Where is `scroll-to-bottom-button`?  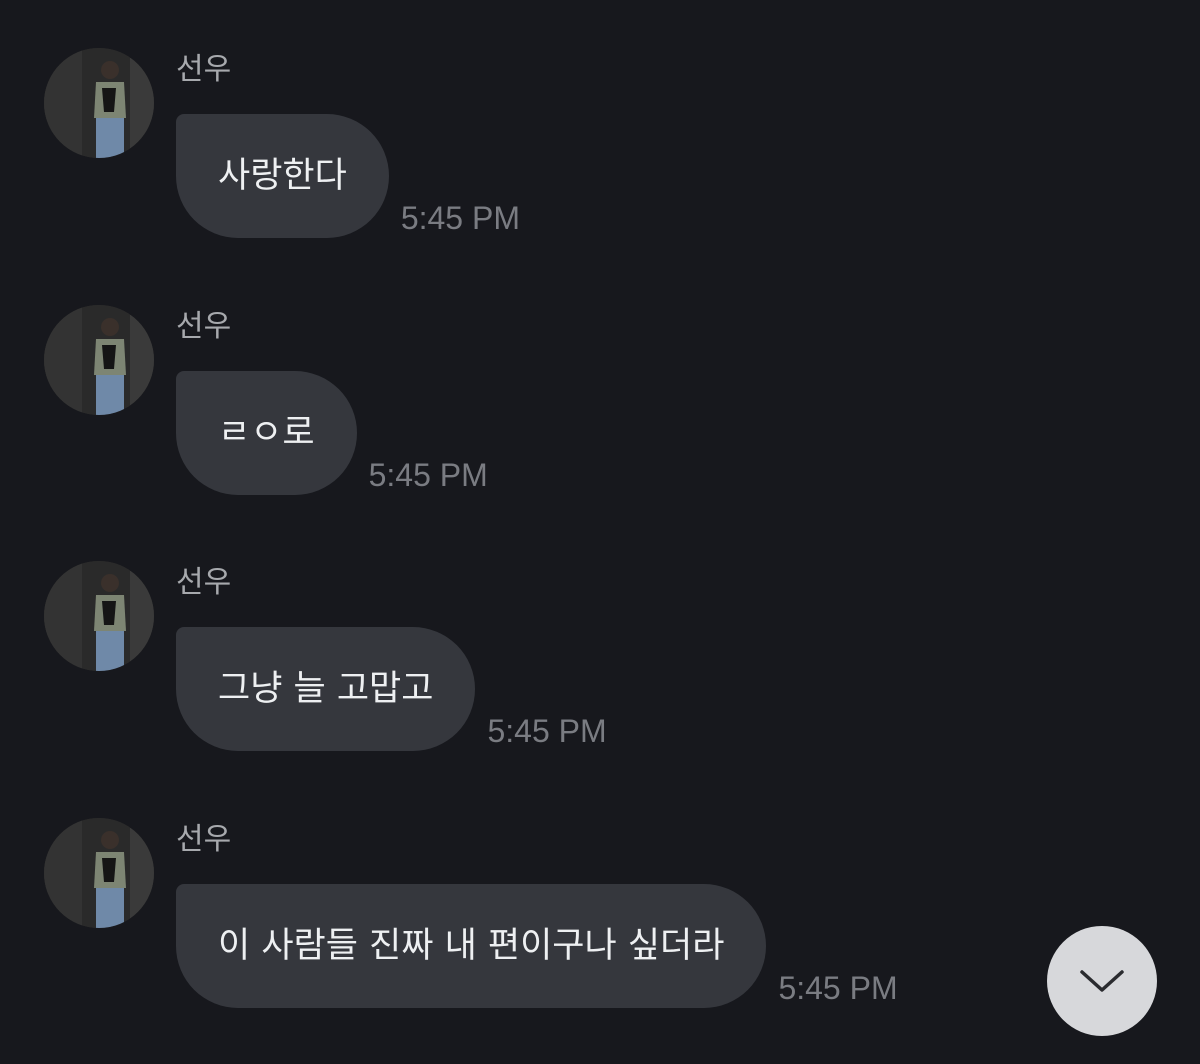 scroll-to-bottom-button is located at coordinates (1102, 981).